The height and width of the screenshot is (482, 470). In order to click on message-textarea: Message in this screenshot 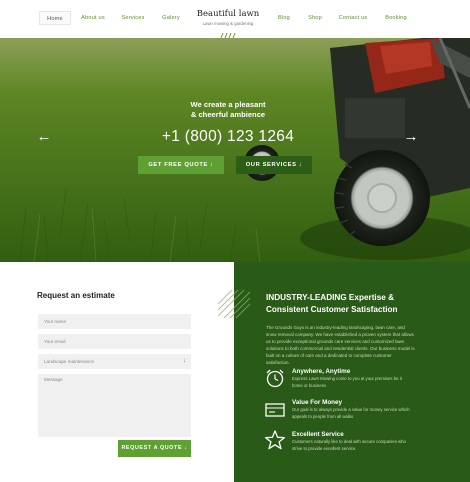, I will do `click(114, 405)`.